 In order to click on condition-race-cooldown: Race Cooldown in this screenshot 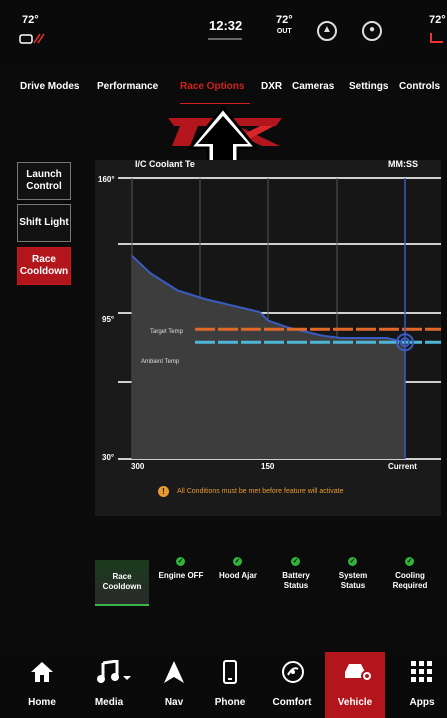, I will do `click(122, 583)`.